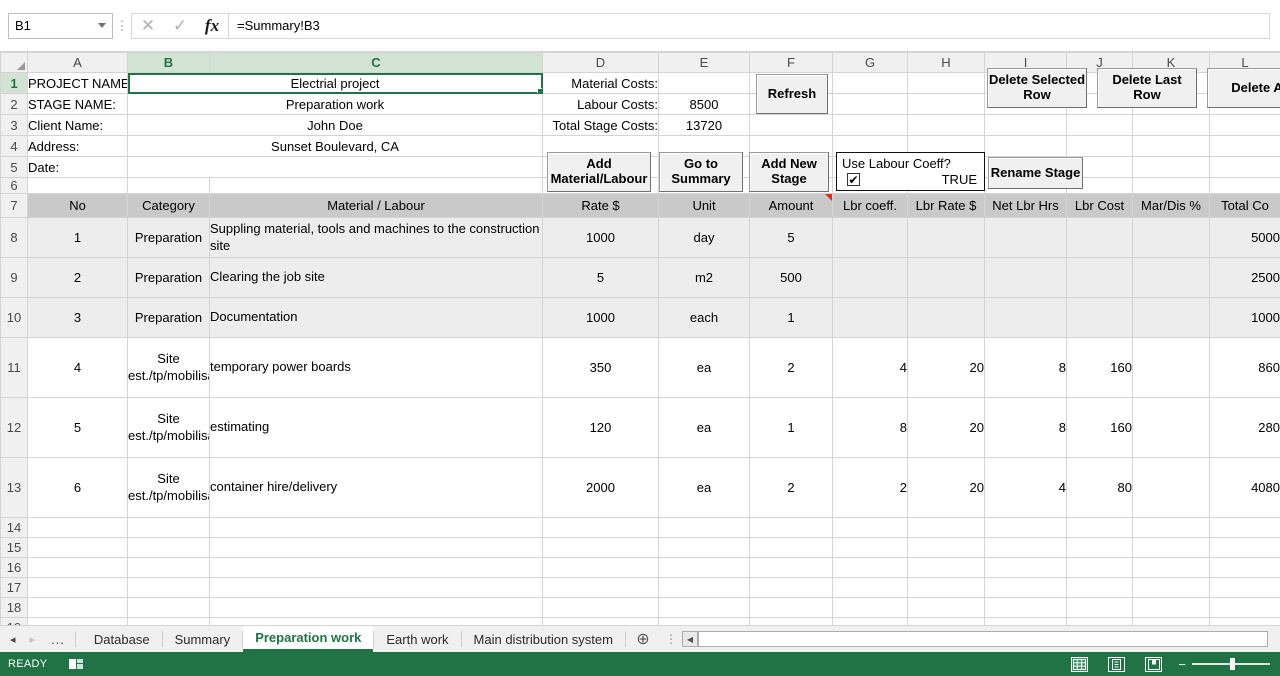  What do you see at coordinates (76, 664) in the screenshot?
I see `record-macro-icon` at bounding box center [76, 664].